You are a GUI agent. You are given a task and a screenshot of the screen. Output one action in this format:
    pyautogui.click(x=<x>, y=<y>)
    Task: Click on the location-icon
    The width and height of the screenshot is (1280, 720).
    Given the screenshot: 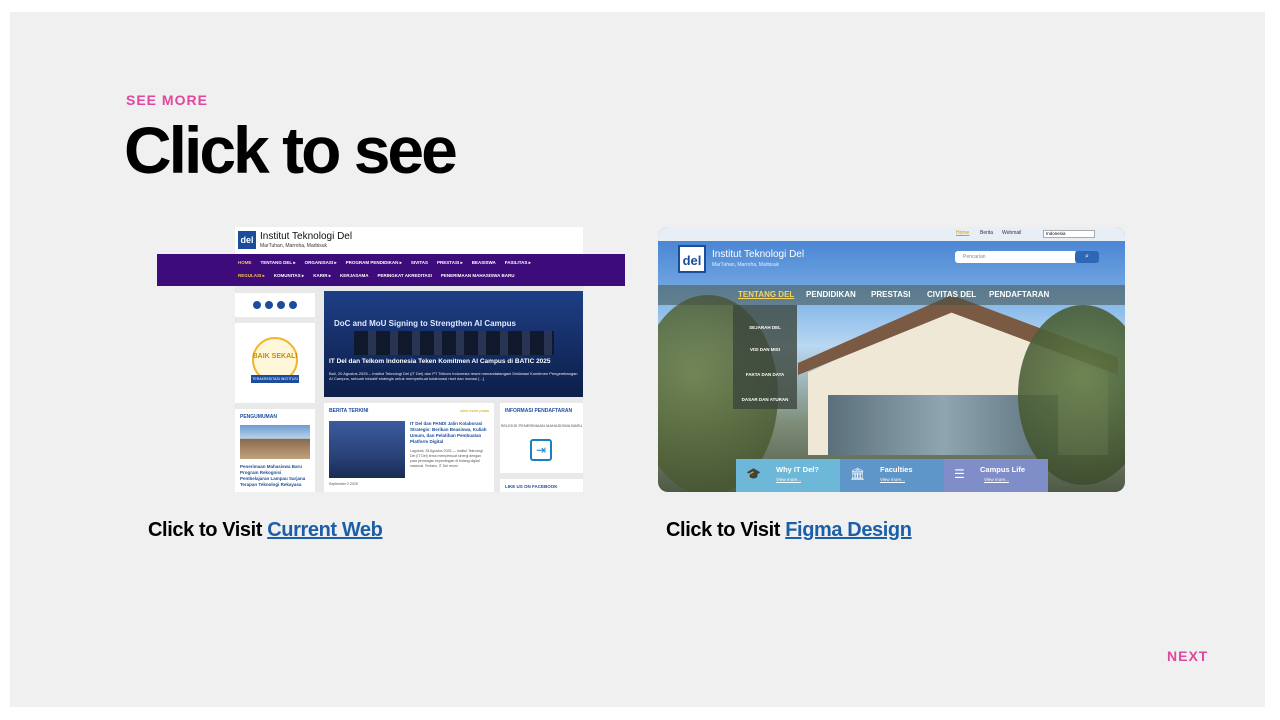 What is the action you would take?
    pyautogui.click(x=281, y=305)
    